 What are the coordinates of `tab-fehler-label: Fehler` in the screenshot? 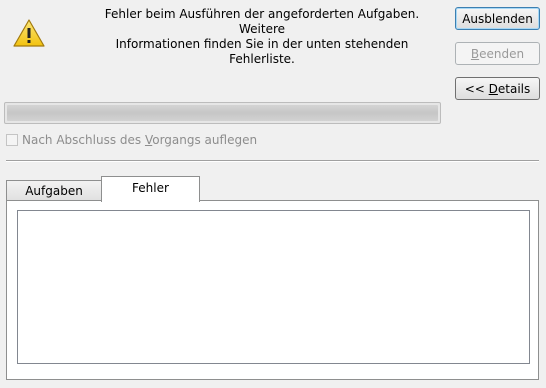 It's located at (150, 188).